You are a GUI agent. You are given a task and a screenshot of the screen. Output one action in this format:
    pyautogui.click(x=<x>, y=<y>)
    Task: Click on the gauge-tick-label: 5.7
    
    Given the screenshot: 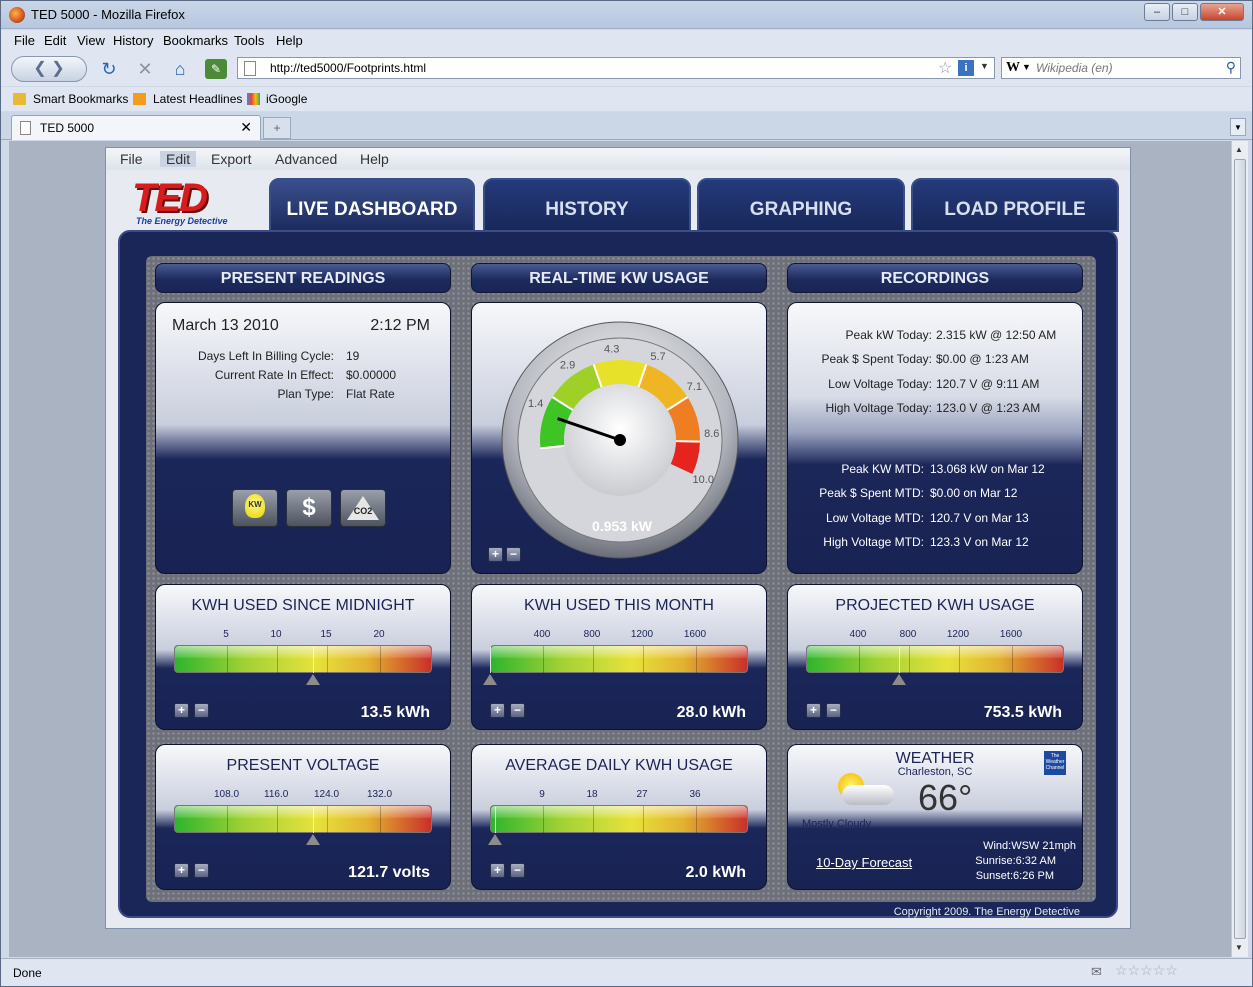 What is the action you would take?
    pyautogui.click(x=657, y=357)
    